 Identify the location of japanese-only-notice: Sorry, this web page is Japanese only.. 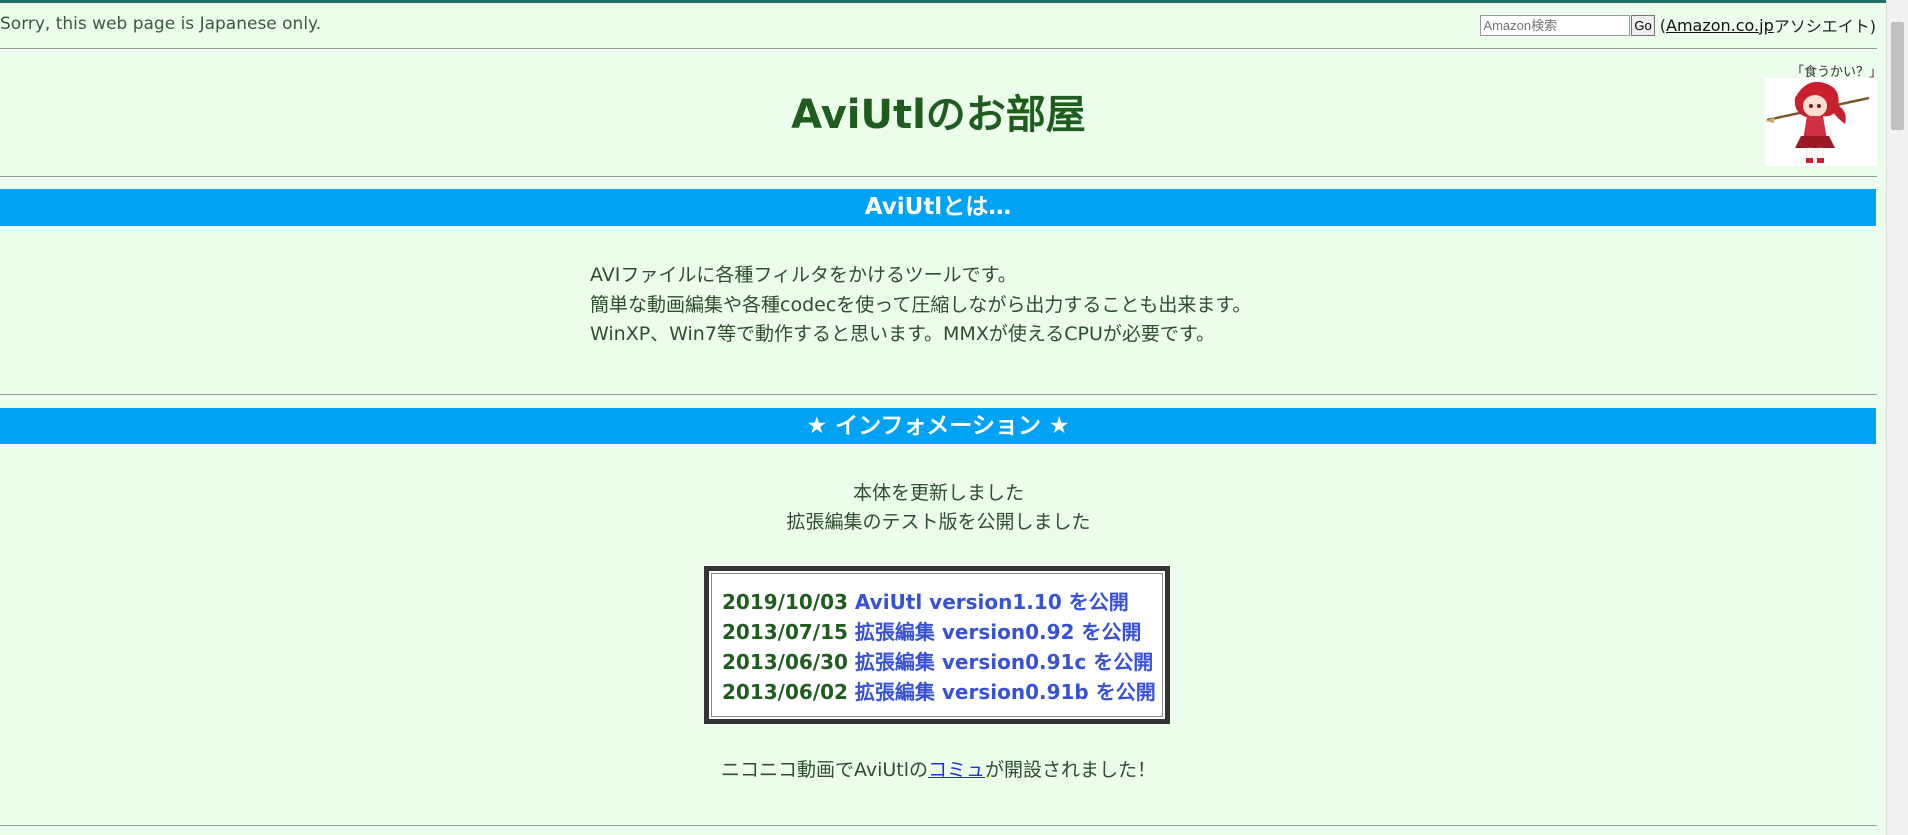
(161, 24).